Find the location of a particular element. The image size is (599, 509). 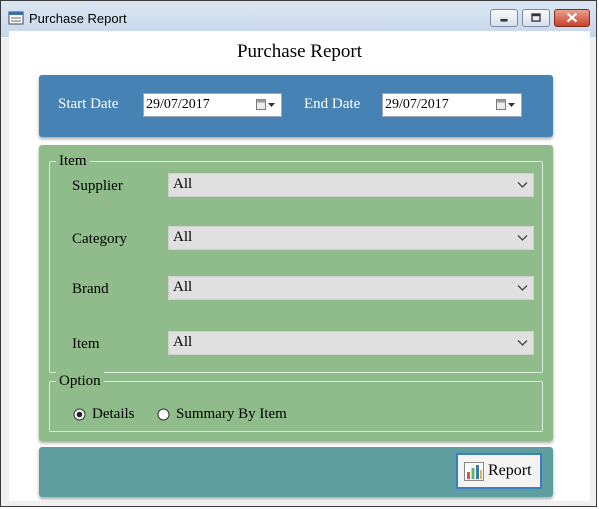

item-select: All is located at coordinates (351, 343).